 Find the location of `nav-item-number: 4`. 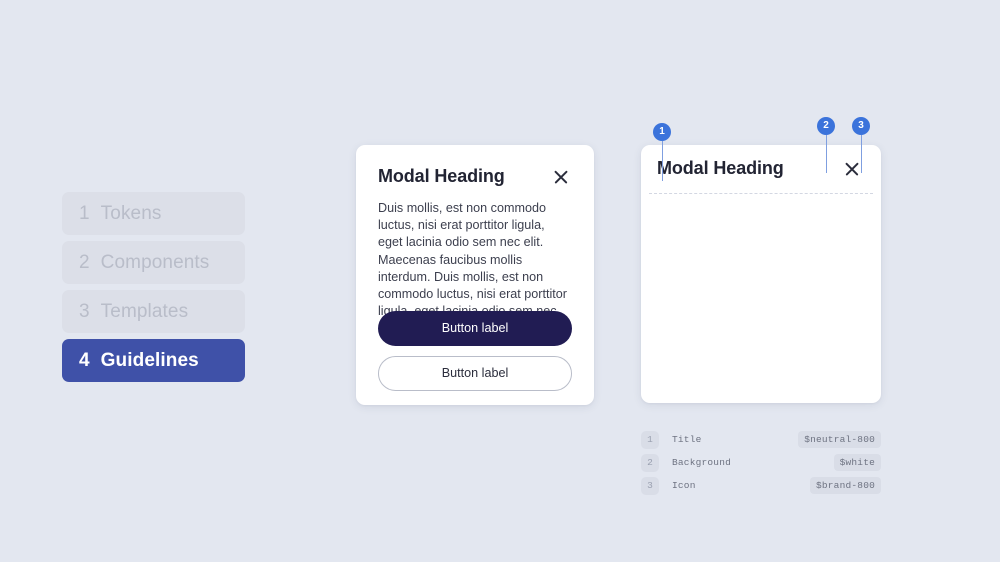

nav-item-number: 4 is located at coordinates (84, 360).